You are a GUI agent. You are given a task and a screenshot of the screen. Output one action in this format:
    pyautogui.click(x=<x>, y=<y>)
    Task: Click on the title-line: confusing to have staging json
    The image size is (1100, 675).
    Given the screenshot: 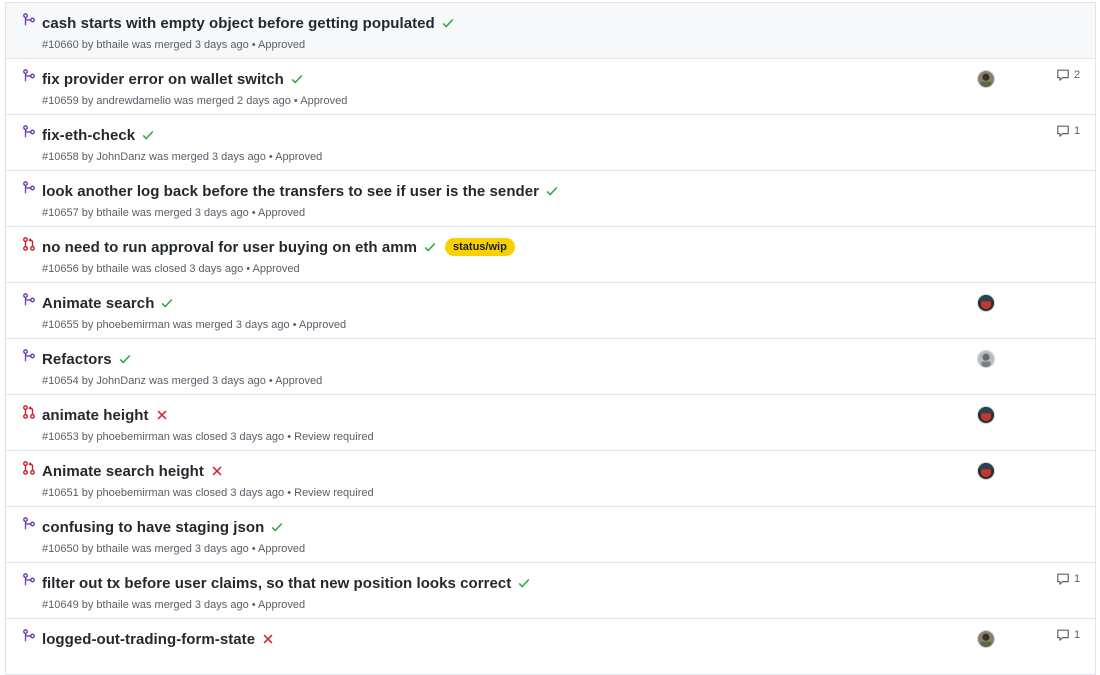 What is the action you would take?
    pyautogui.click(x=163, y=527)
    